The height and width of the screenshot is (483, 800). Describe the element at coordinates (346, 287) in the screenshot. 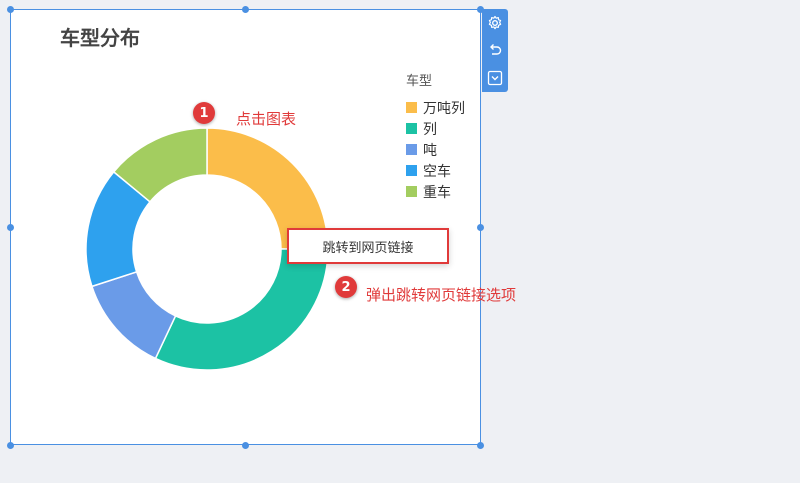

I see `step-2-badge: 2` at that location.